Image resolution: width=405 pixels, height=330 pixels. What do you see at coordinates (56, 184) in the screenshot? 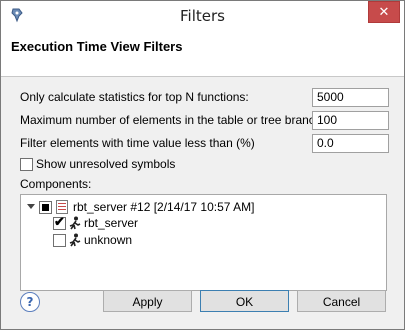
I see `components-label: Components:` at bounding box center [56, 184].